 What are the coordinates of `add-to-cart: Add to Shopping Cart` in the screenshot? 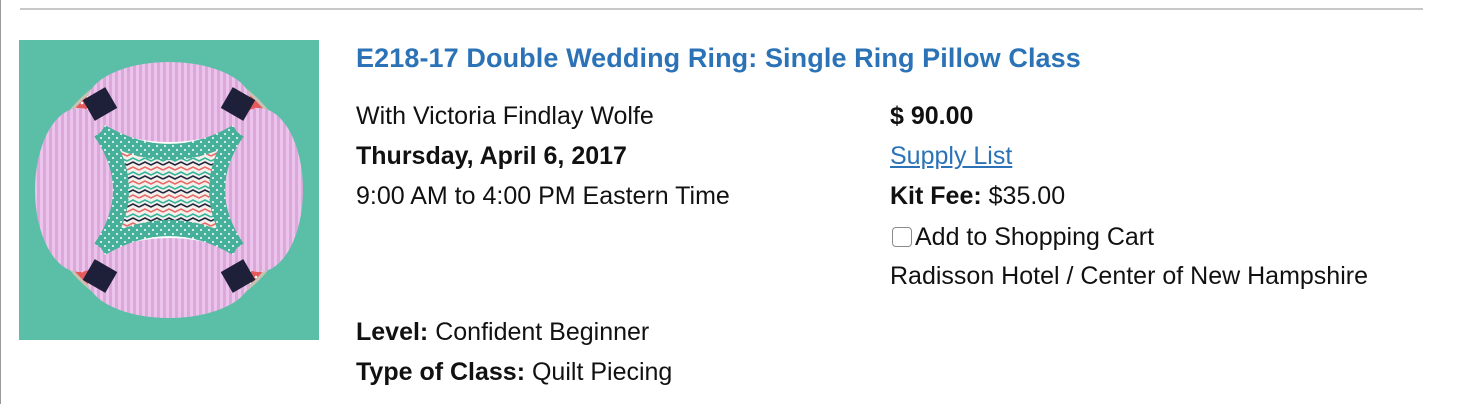 It's located at (1023, 237).